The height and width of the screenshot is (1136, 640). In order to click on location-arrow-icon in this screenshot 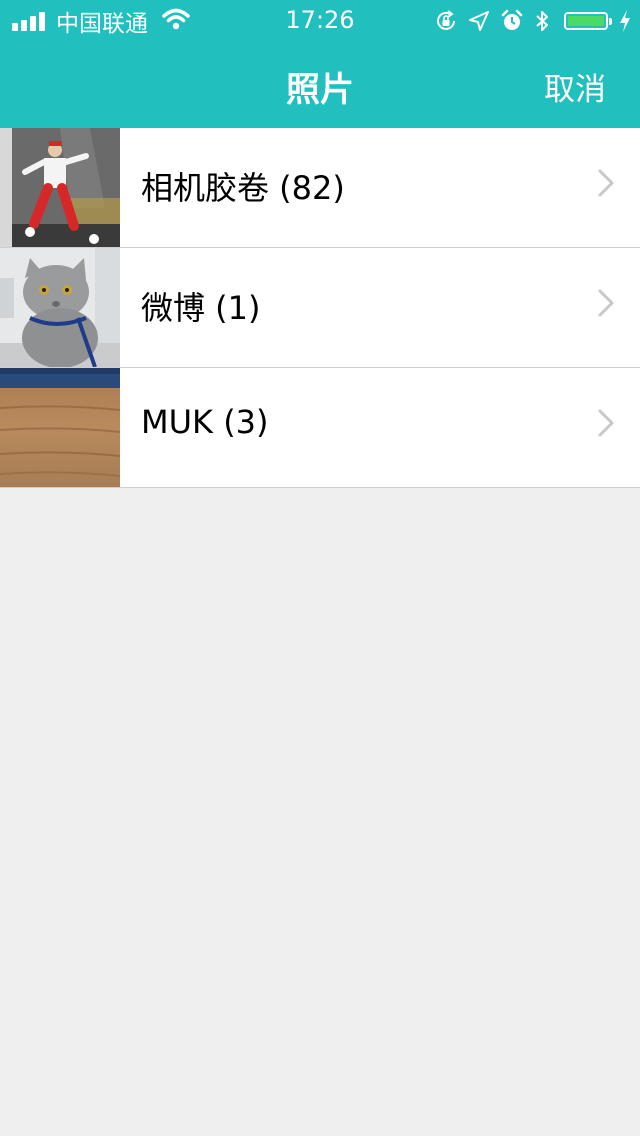, I will do `click(479, 21)`.